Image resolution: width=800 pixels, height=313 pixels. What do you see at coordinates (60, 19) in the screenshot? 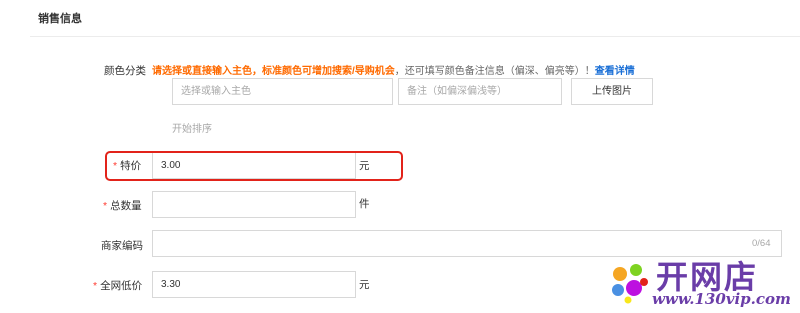
I see `section-title: 销售信息` at bounding box center [60, 19].